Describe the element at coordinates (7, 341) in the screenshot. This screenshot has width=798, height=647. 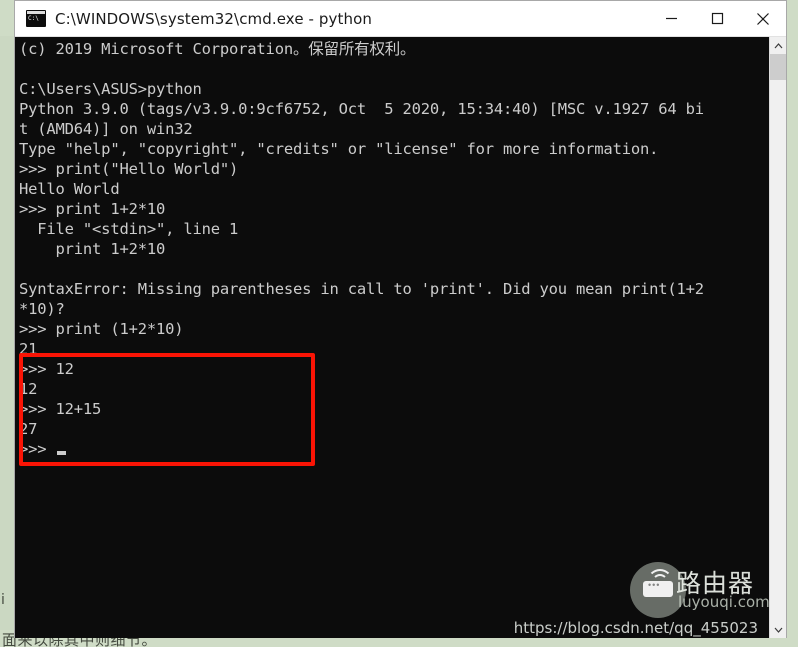
I see `desktop-left-strip` at that location.